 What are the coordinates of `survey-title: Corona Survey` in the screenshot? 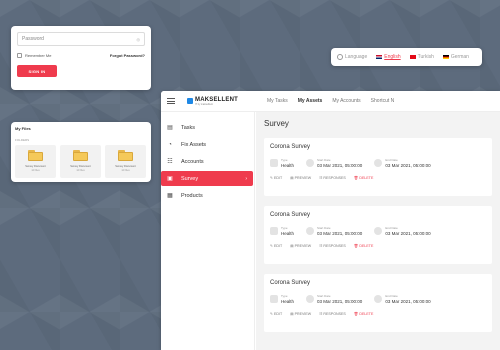 It's located at (290, 215).